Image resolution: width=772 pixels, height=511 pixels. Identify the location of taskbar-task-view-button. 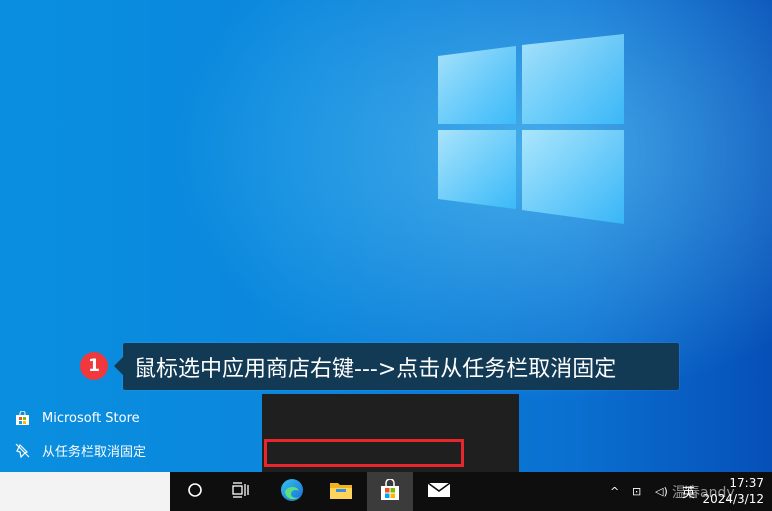
(241, 491).